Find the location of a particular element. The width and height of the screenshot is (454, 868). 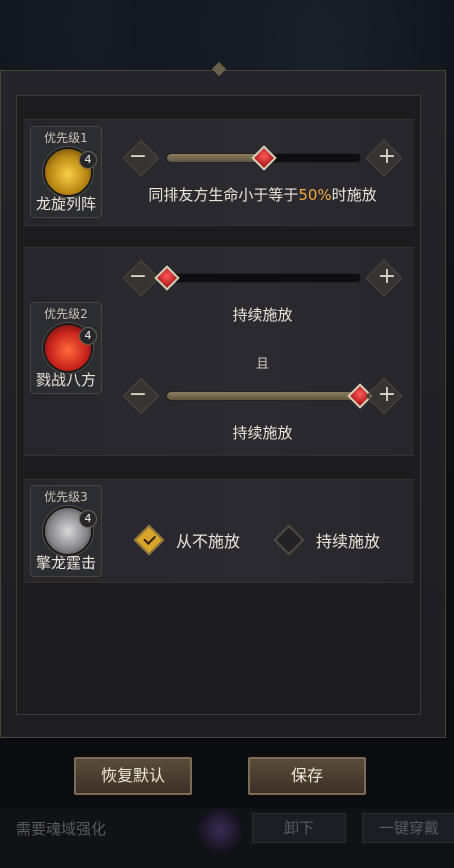

checkbox-checked-icon is located at coordinates (149, 540).